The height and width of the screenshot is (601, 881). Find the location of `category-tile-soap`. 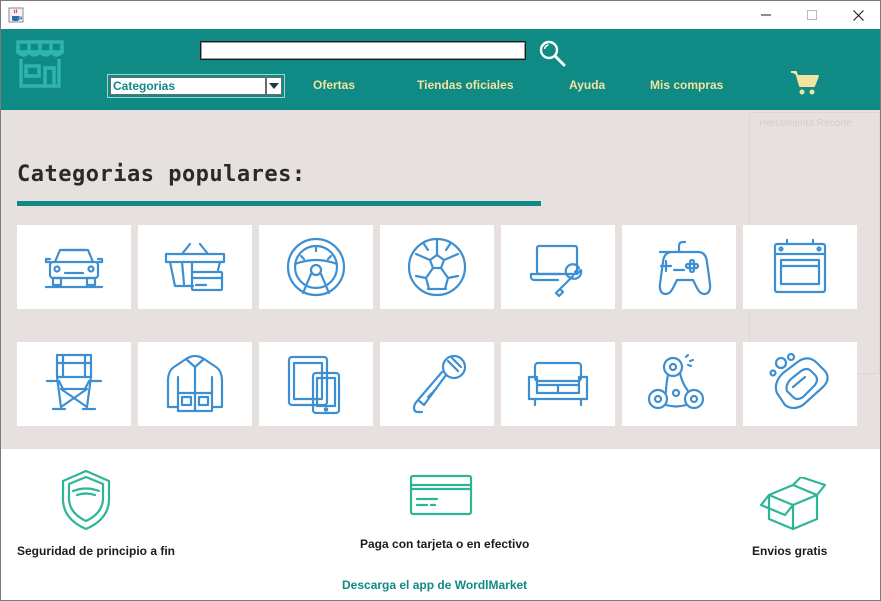

category-tile-soap is located at coordinates (800, 384).